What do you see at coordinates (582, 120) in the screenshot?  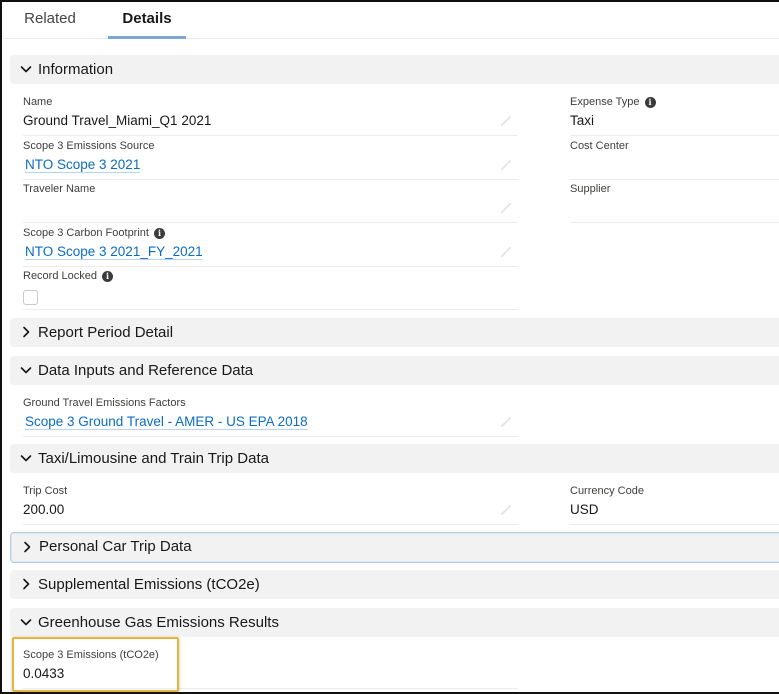 I see `field-value: Taxi` at bounding box center [582, 120].